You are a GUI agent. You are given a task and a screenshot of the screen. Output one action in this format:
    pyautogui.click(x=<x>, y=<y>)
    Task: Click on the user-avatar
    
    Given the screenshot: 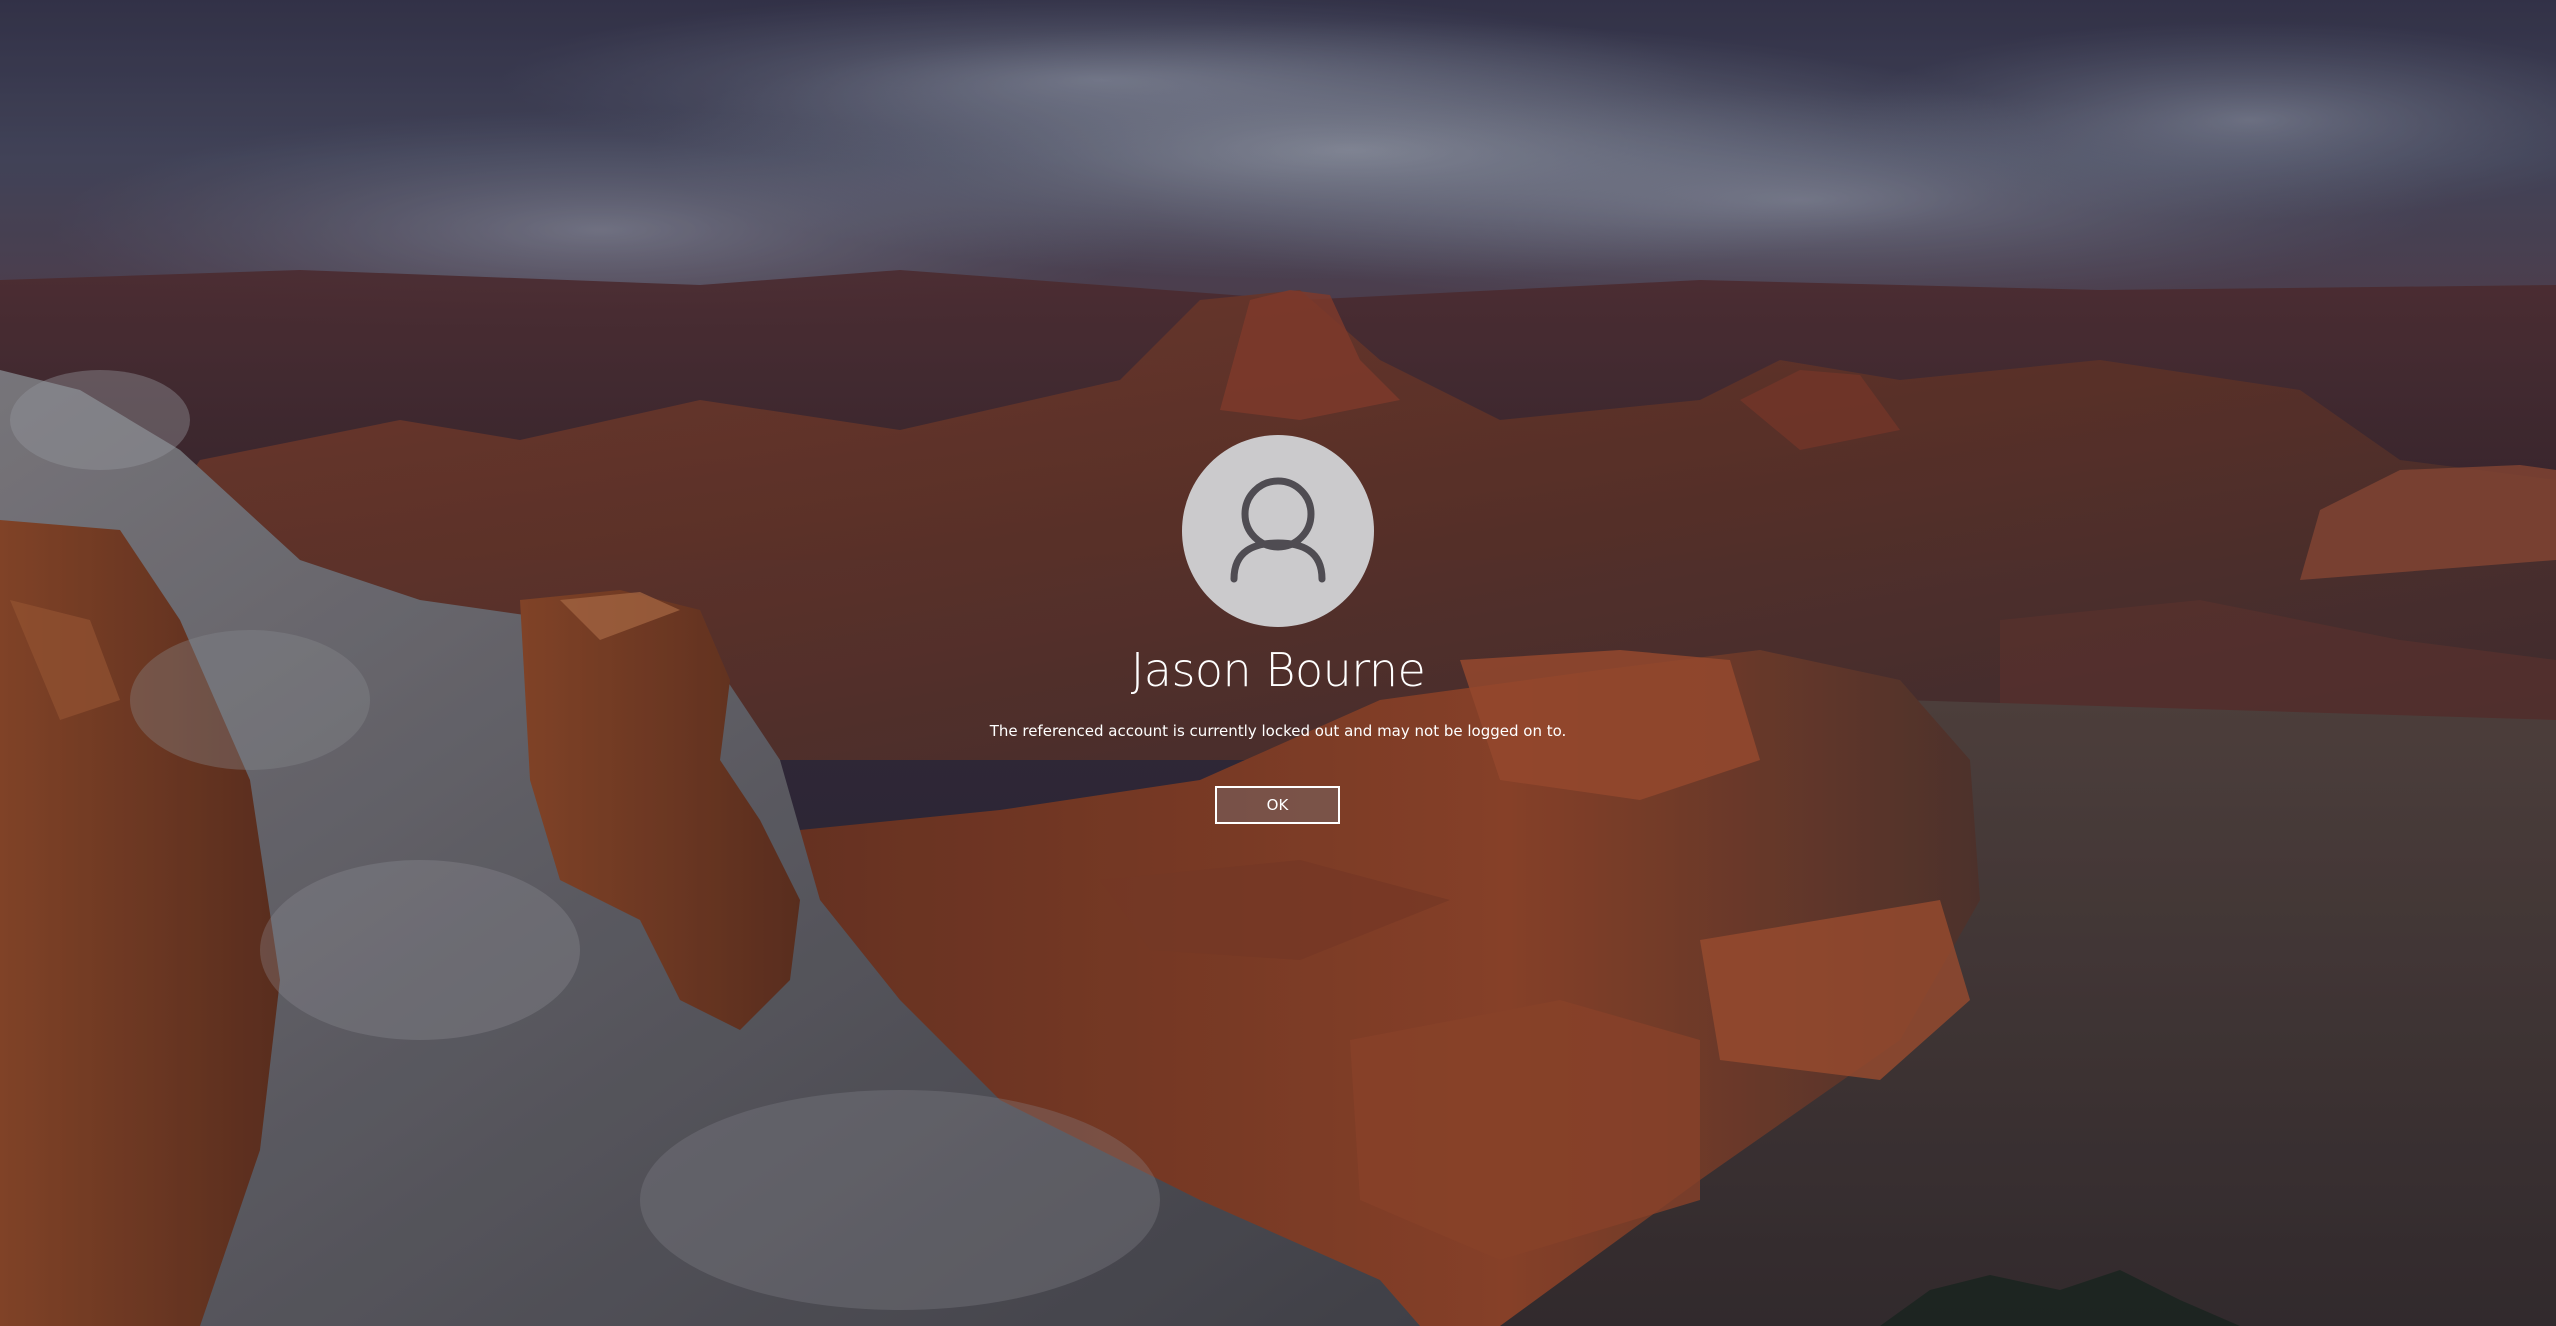 What is the action you would take?
    pyautogui.click(x=1278, y=531)
    